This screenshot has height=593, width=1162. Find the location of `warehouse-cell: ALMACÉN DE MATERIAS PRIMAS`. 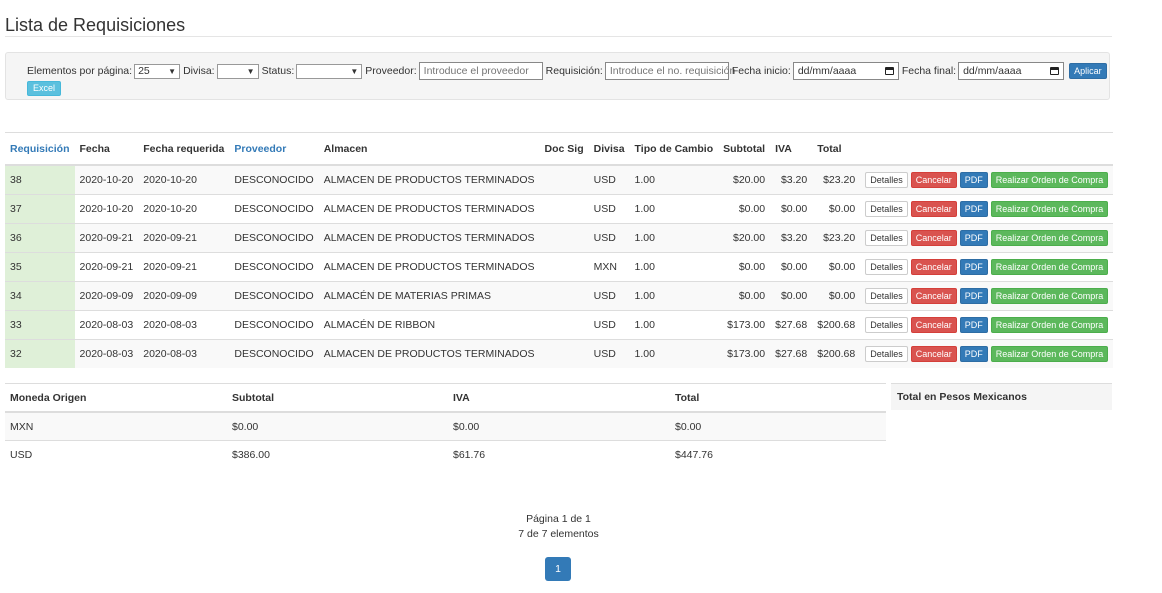

warehouse-cell: ALMACÉN DE MATERIAS PRIMAS is located at coordinates (429, 296).